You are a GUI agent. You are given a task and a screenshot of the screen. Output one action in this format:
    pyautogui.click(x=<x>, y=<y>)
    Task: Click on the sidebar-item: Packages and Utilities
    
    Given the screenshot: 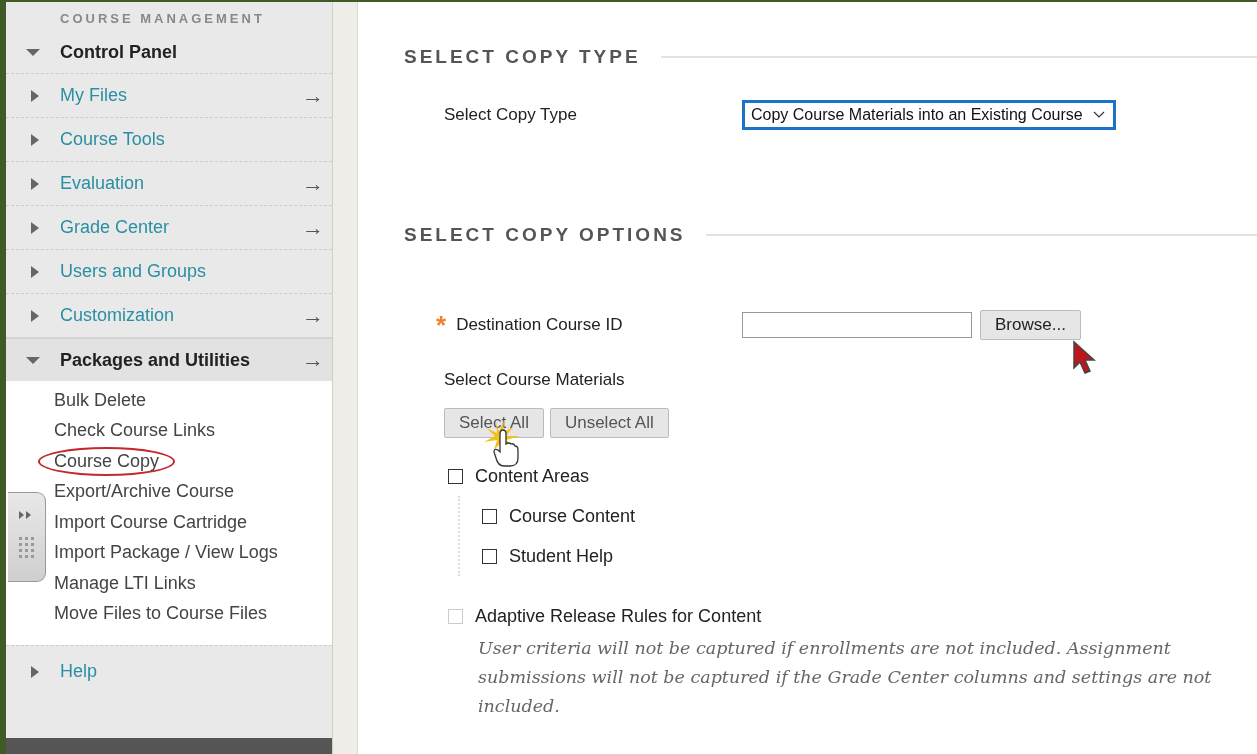 What is the action you would take?
    pyautogui.click(x=181, y=360)
    